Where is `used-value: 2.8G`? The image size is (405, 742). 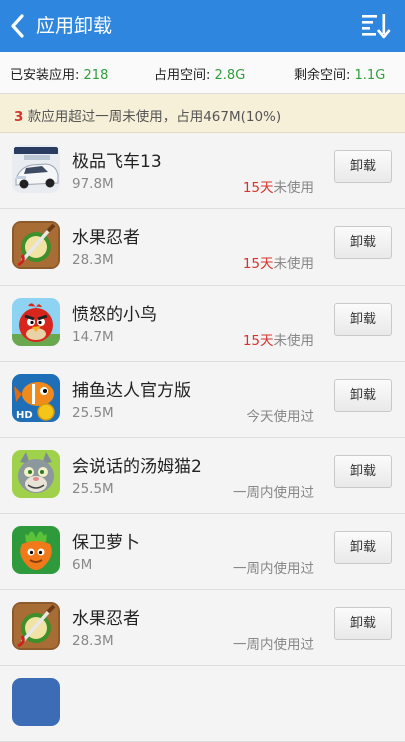 used-value: 2.8G is located at coordinates (230, 75).